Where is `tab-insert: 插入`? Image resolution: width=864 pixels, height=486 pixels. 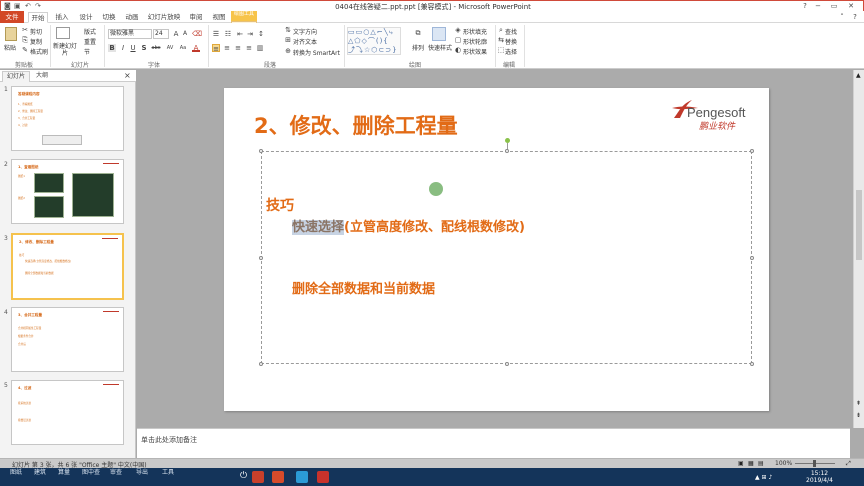 tab-insert: 插入 is located at coordinates (62, 17).